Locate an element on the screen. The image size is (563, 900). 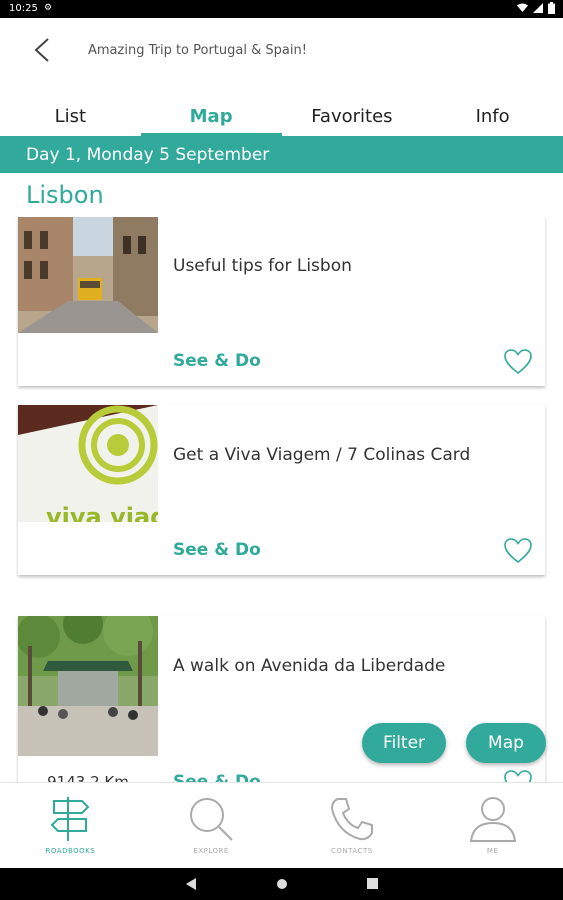
status-icons is located at coordinates (536, 8).